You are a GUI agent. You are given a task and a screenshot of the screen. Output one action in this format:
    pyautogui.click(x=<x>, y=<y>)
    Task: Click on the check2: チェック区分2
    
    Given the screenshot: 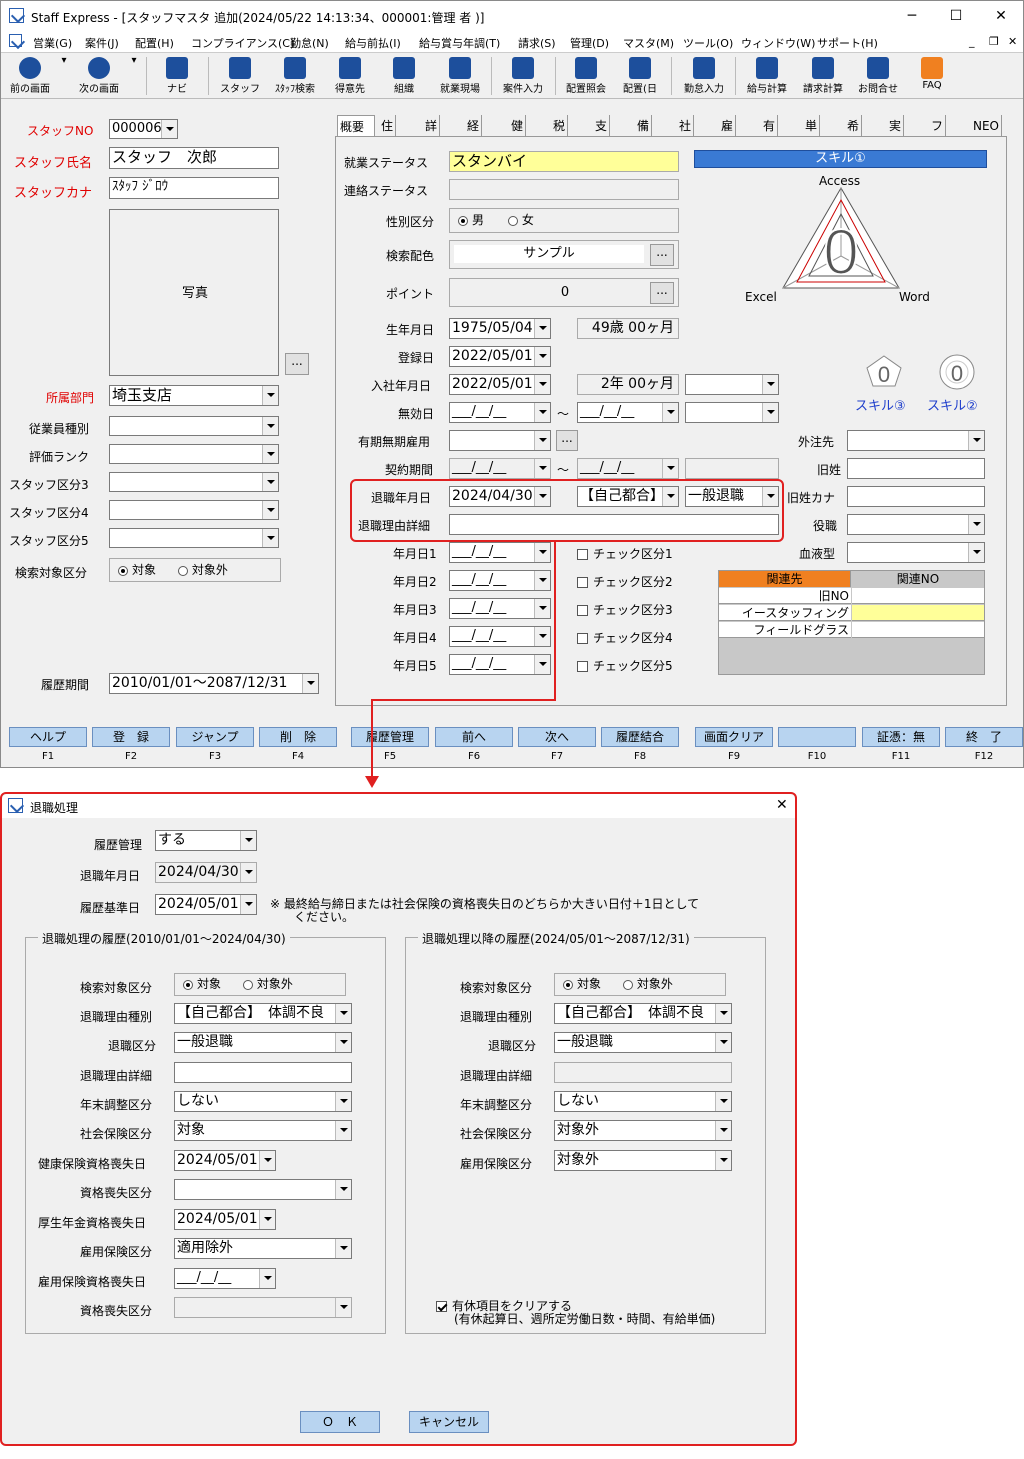 What is the action you would take?
    pyautogui.click(x=625, y=581)
    